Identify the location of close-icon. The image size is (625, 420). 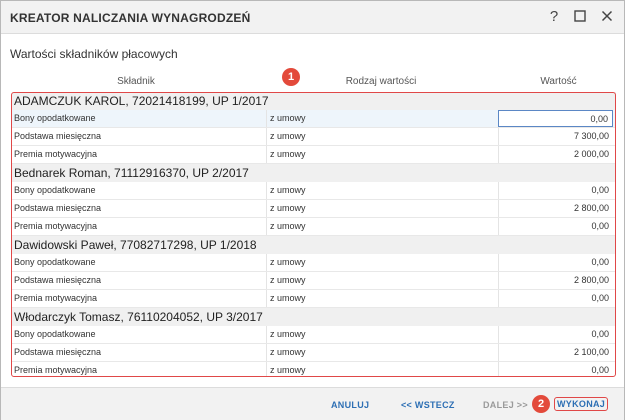
(607, 17).